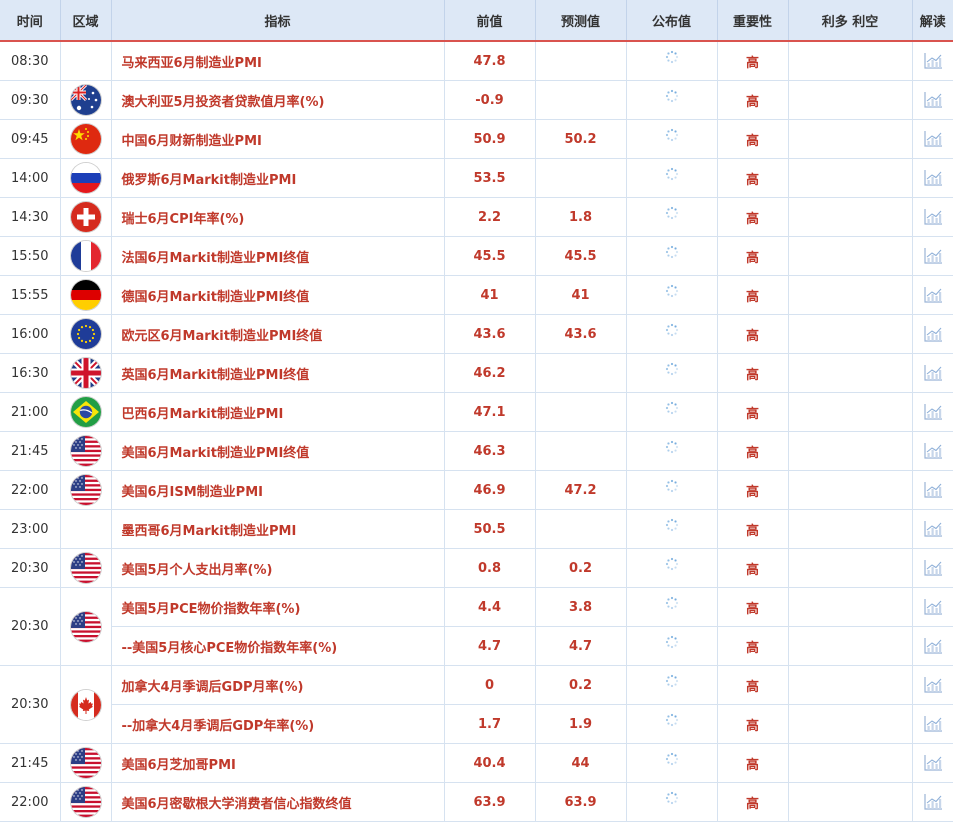 This screenshot has height=824, width=954. What do you see at coordinates (278, 295) in the screenshot?
I see `indicator-link: 德国6月Markit制造业PMI终值` at bounding box center [278, 295].